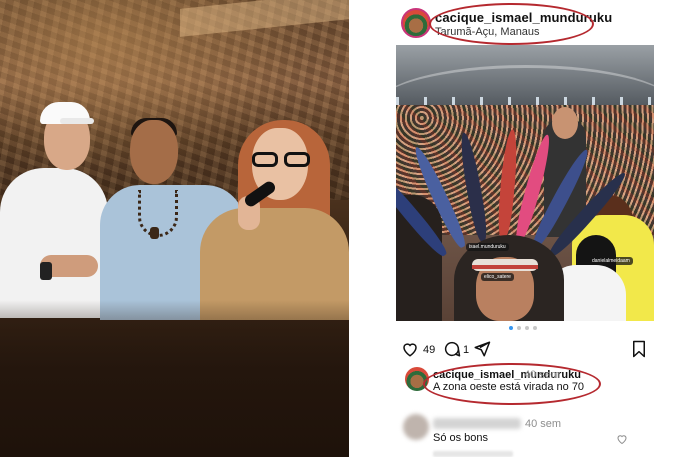 This screenshot has width=696, height=457. What do you see at coordinates (639, 349) in the screenshot?
I see `bookmark-icon` at bounding box center [639, 349].